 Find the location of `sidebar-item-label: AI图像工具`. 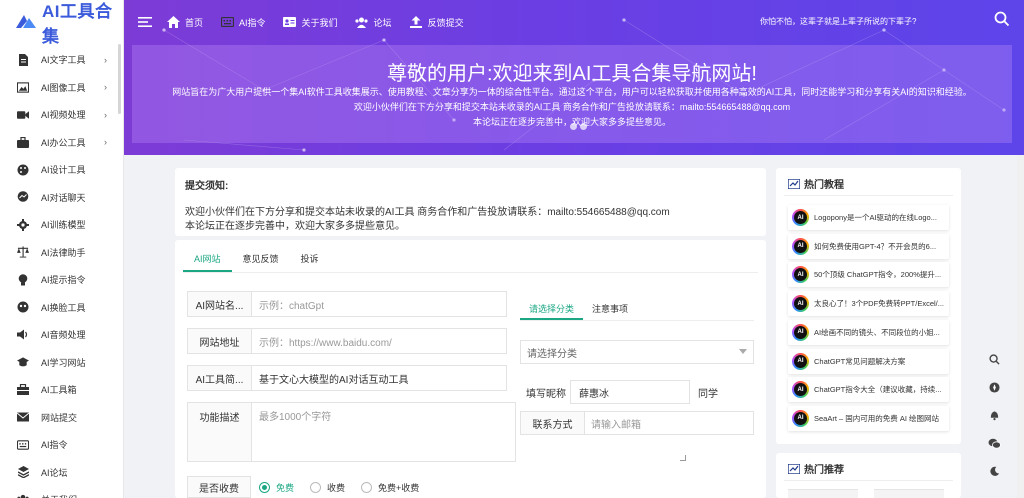

sidebar-item-label: AI图像工具 is located at coordinates (63, 87).